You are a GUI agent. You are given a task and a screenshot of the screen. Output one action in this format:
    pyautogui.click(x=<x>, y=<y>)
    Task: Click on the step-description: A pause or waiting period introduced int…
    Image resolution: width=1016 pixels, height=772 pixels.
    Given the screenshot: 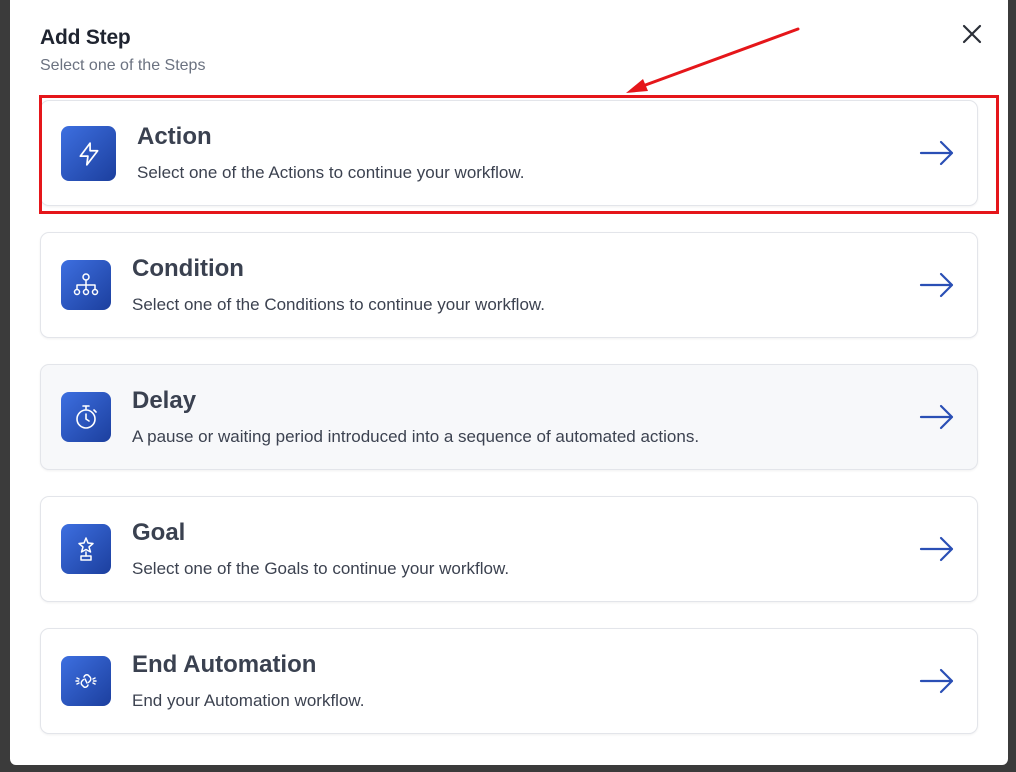 What is the action you would take?
    pyautogui.click(x=416, y=436)
    